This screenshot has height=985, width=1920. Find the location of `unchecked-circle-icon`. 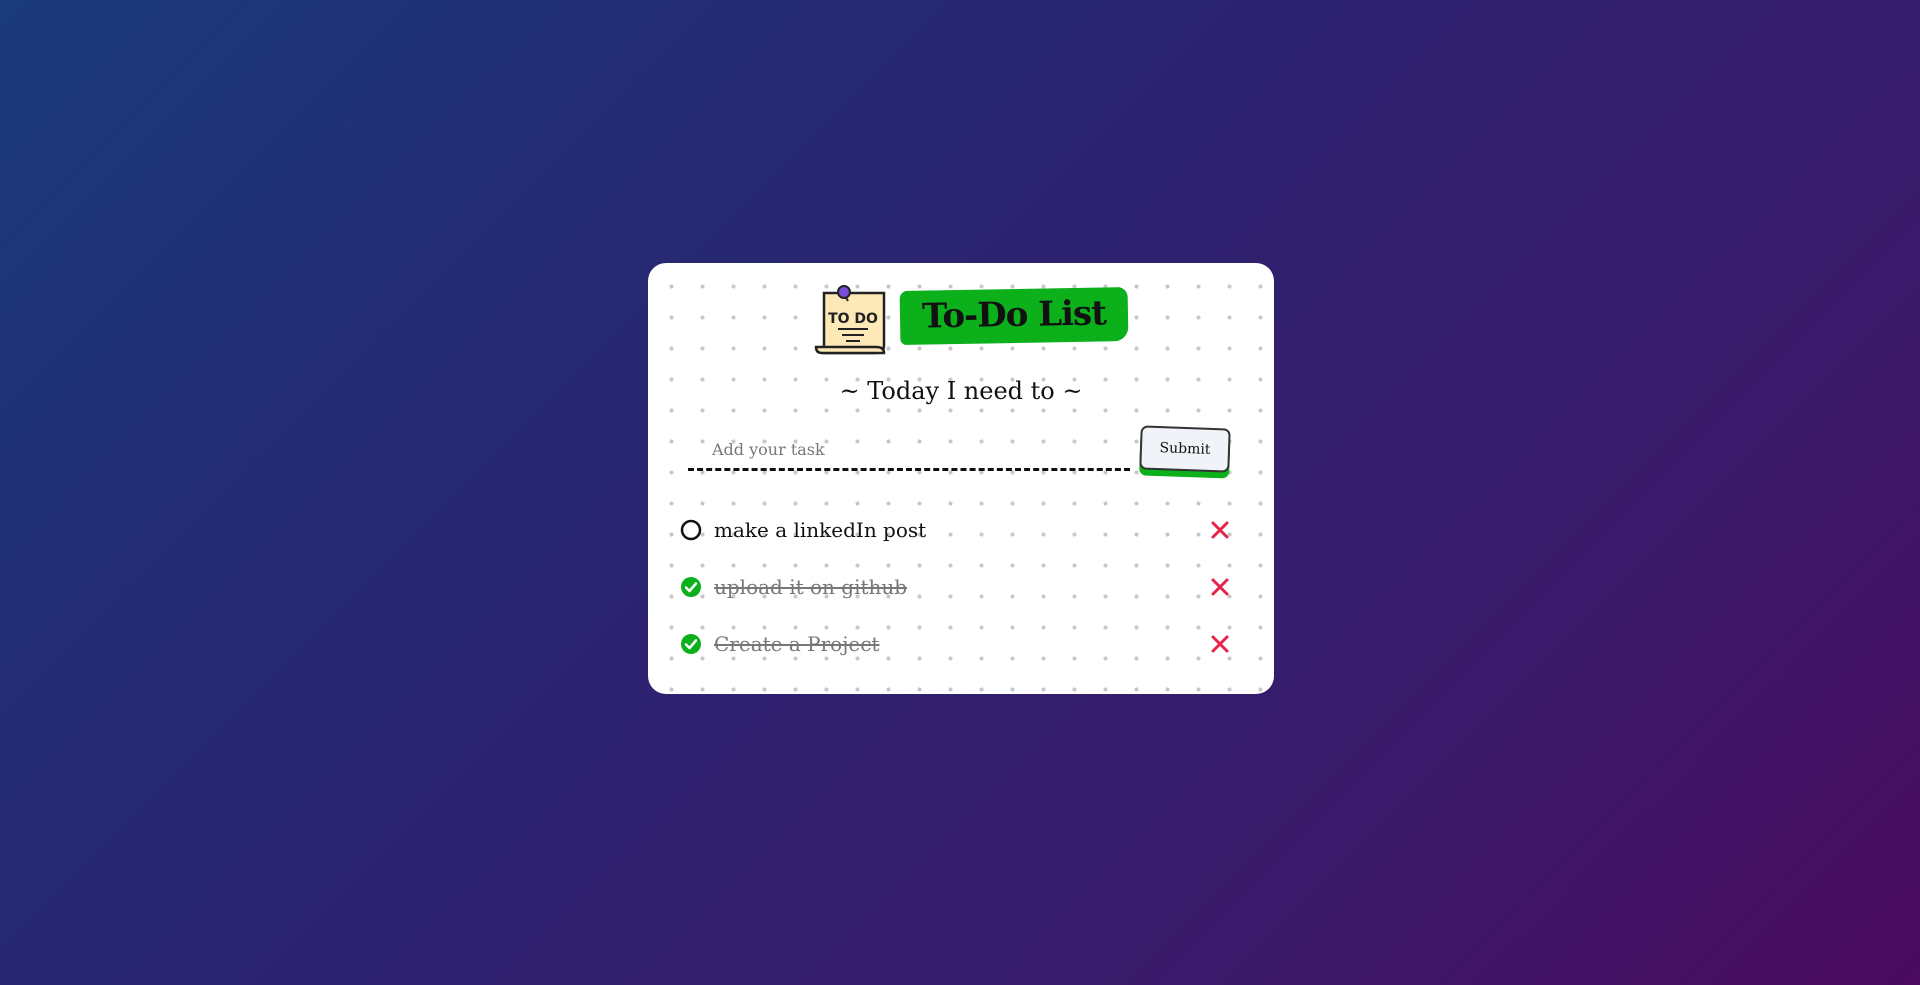

unchecked-circle-icon is located at coordinates (691, 530).